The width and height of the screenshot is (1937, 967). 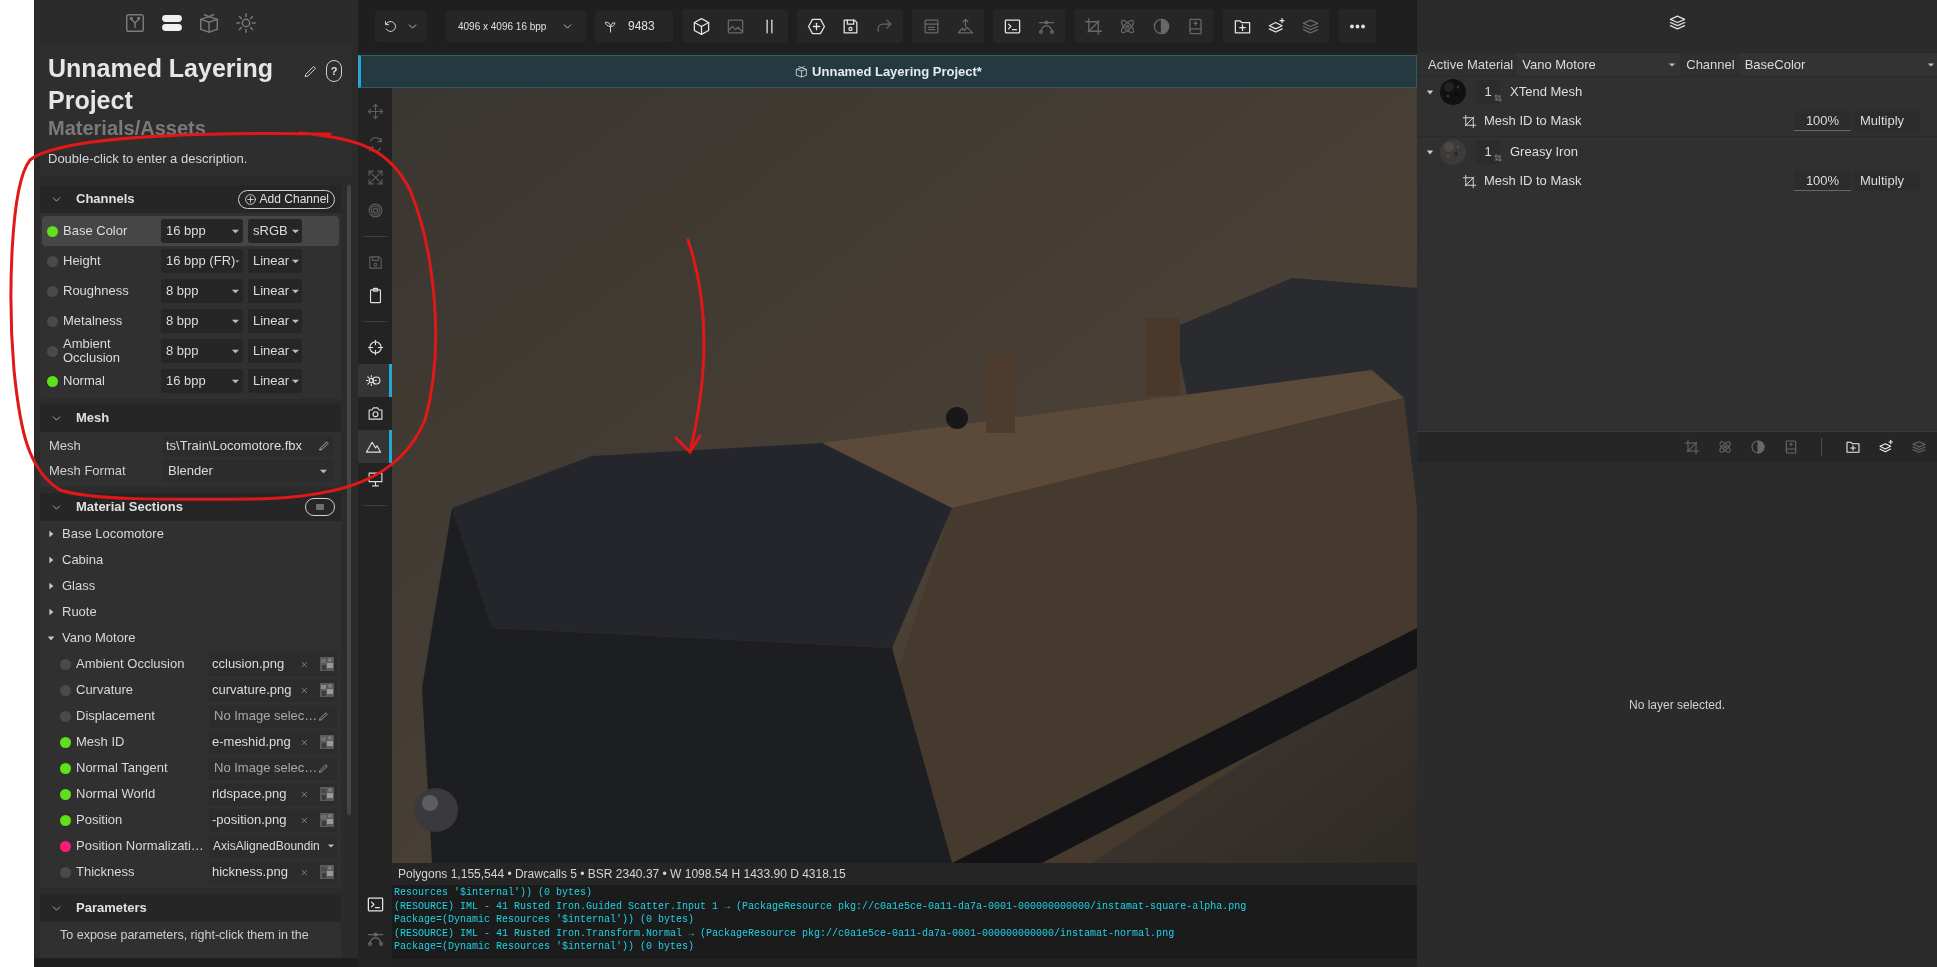 I want to click on undo-icon, so click(x=390, y=26).